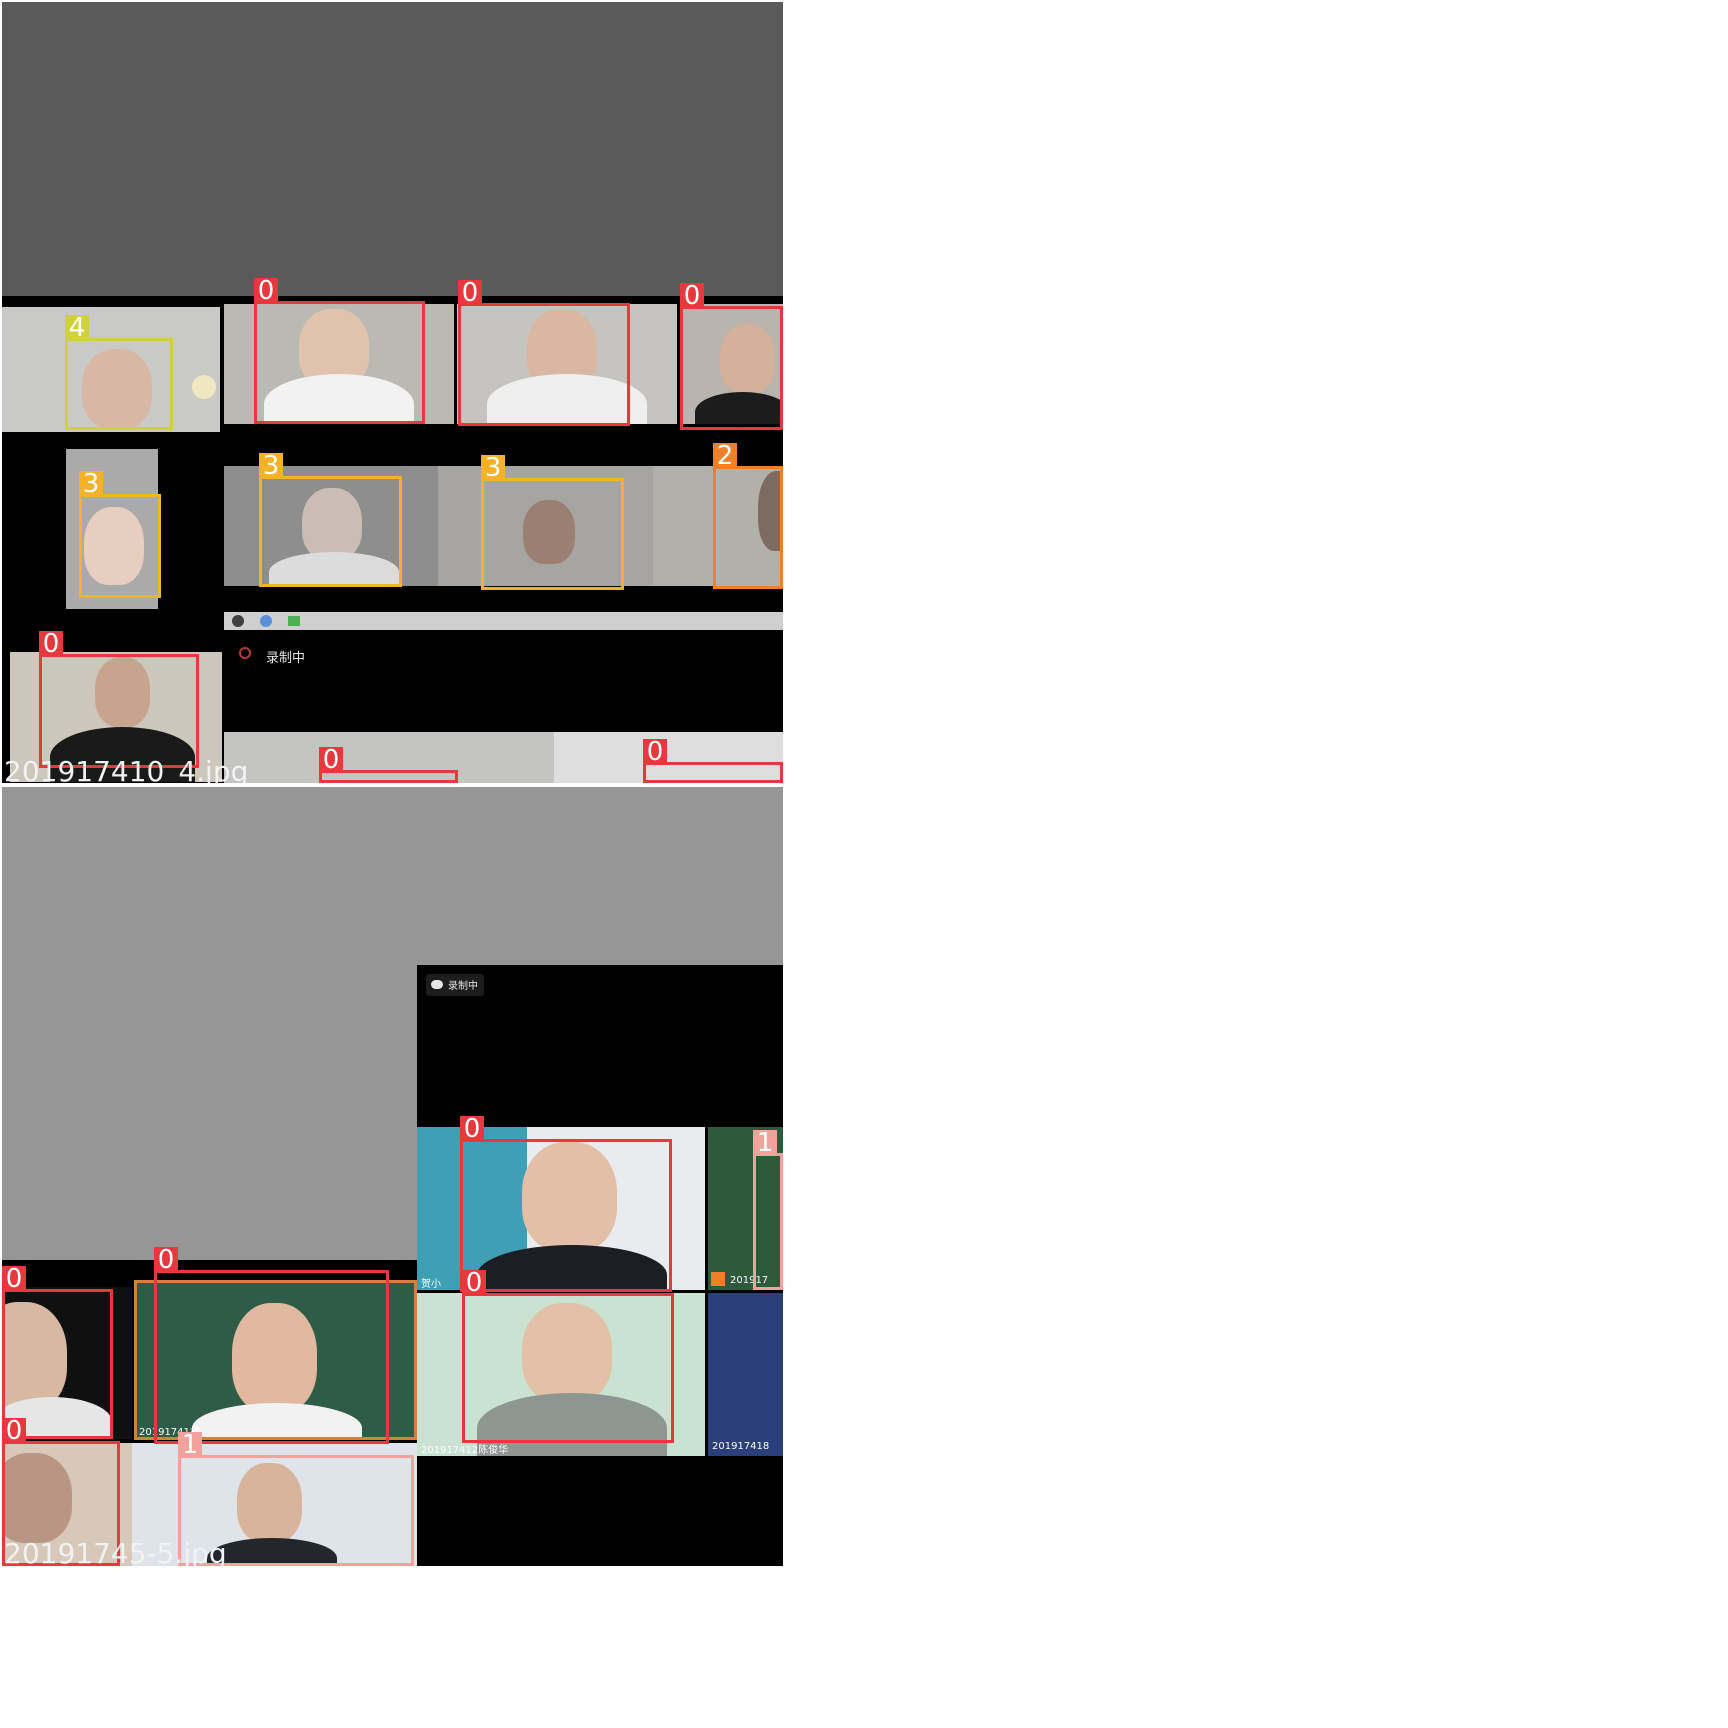  Describe the element at coordinates (741, 1446) in the screenshot. I see `participant-name: 201917418` at that location.